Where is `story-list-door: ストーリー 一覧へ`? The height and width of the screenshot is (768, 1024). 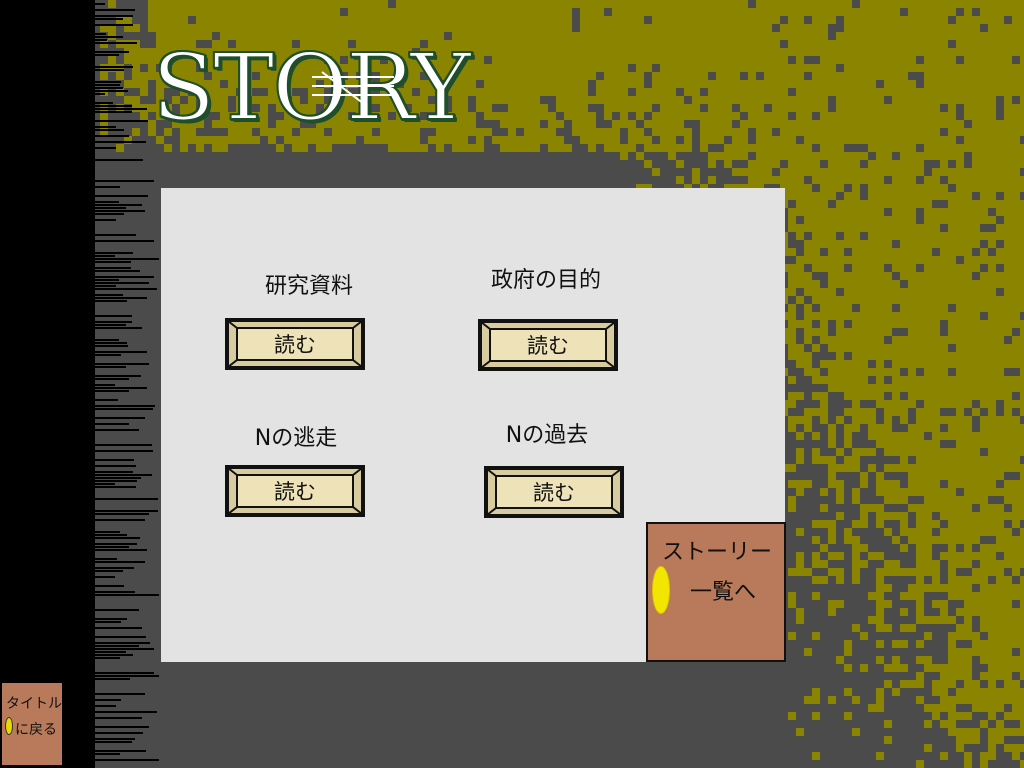 story-list-door: ストーリー 一覧へ is located at coordinates (716, 592).